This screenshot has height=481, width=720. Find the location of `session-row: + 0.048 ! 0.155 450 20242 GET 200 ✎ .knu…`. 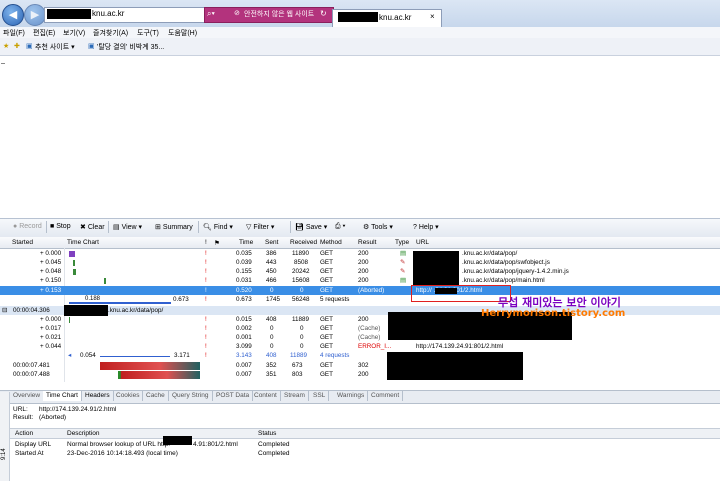

session-row: + 0.048 ! 0.155 450 20242 GET 200 ✎ .knu… is located at coordinates (360, 272).